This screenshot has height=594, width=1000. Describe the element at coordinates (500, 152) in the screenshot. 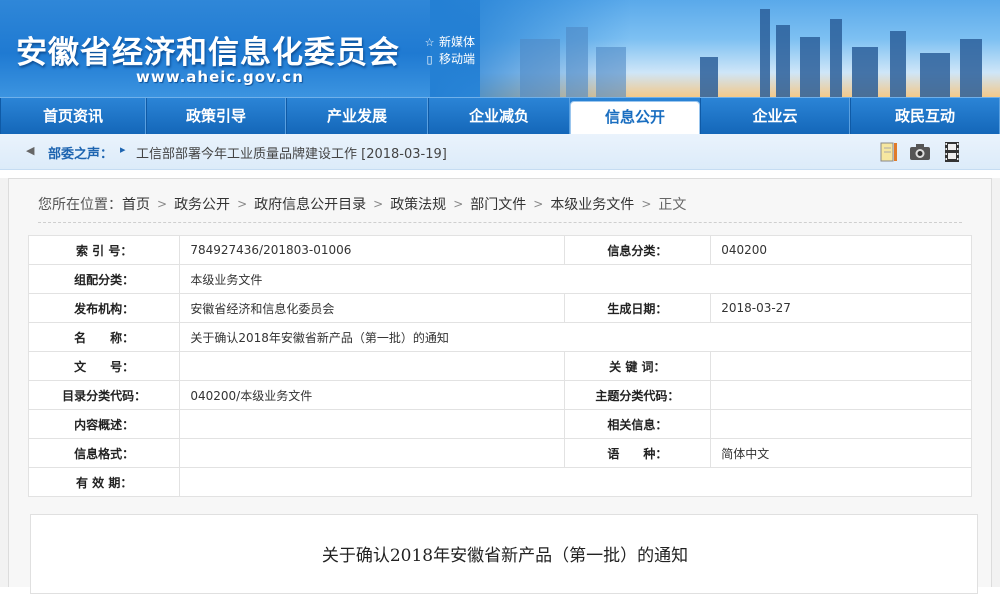

I see `notice-bar: ◀ 部委之声： ▸ 工信部部署今年工业质量品牌建设工作 [2018-03-19]` at that location.